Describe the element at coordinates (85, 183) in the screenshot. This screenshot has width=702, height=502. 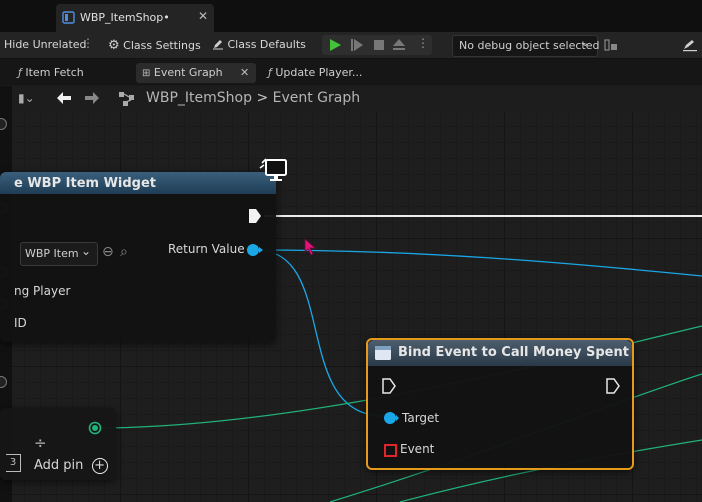
I see `create-widget-title: e WBP Item Widget` at that location.